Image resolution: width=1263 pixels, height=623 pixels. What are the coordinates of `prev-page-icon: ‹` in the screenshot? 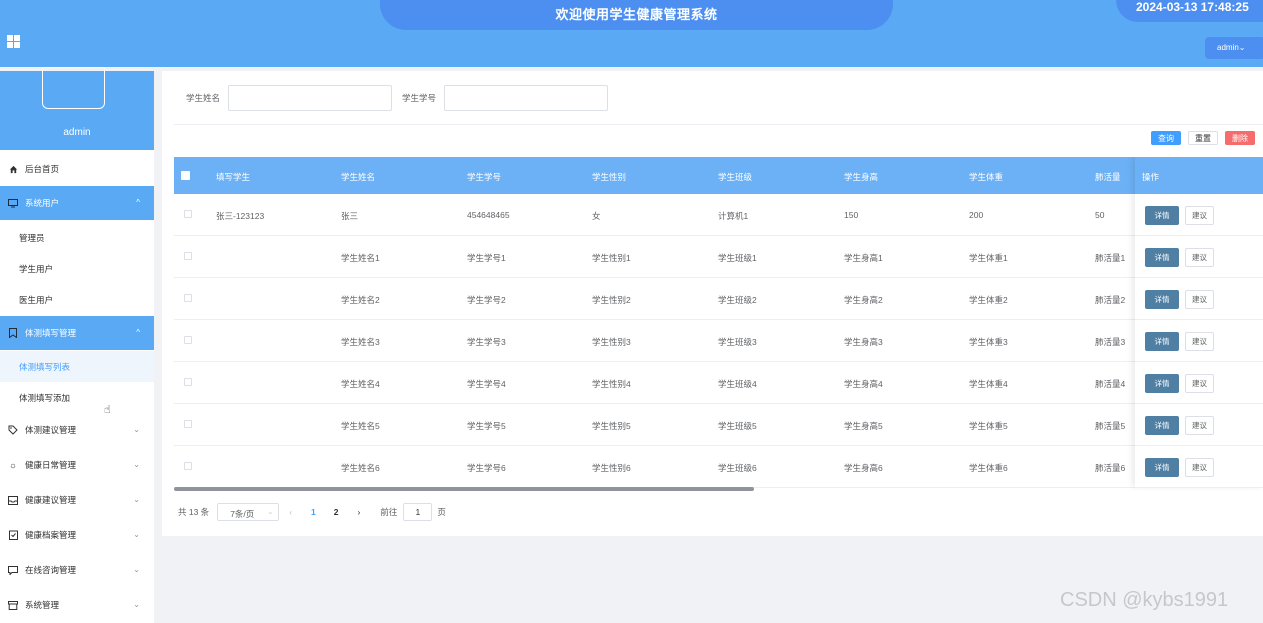 It's located at (290, 512).